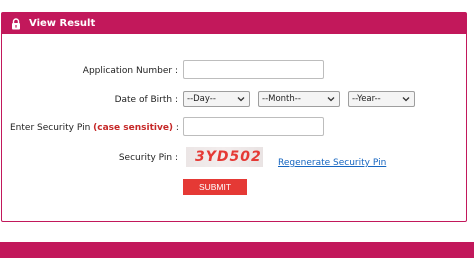 This screenshot has width=474, height=258. I want to click on dob-month-select: --Month--, so click(299, 99).